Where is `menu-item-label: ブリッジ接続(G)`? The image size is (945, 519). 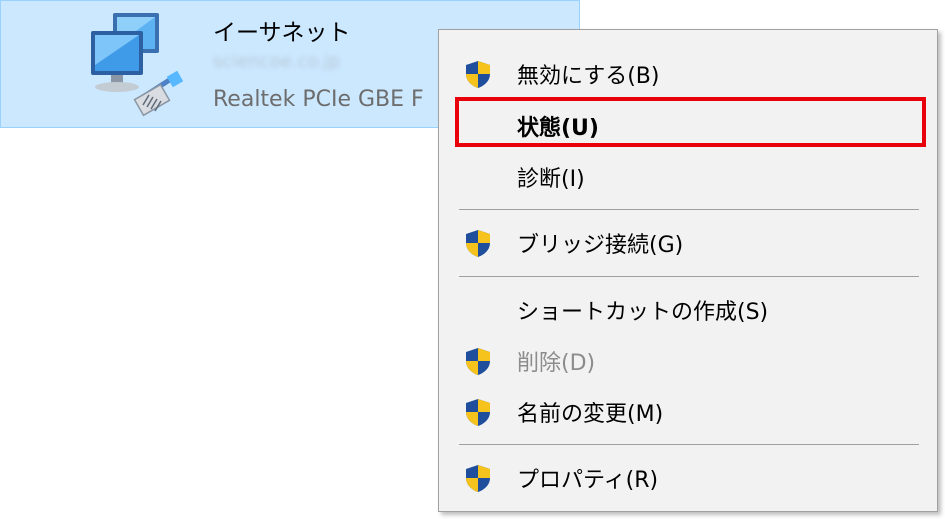
menu-item-label: ブリッジ接続(G) is located at coordinates (600, 245).